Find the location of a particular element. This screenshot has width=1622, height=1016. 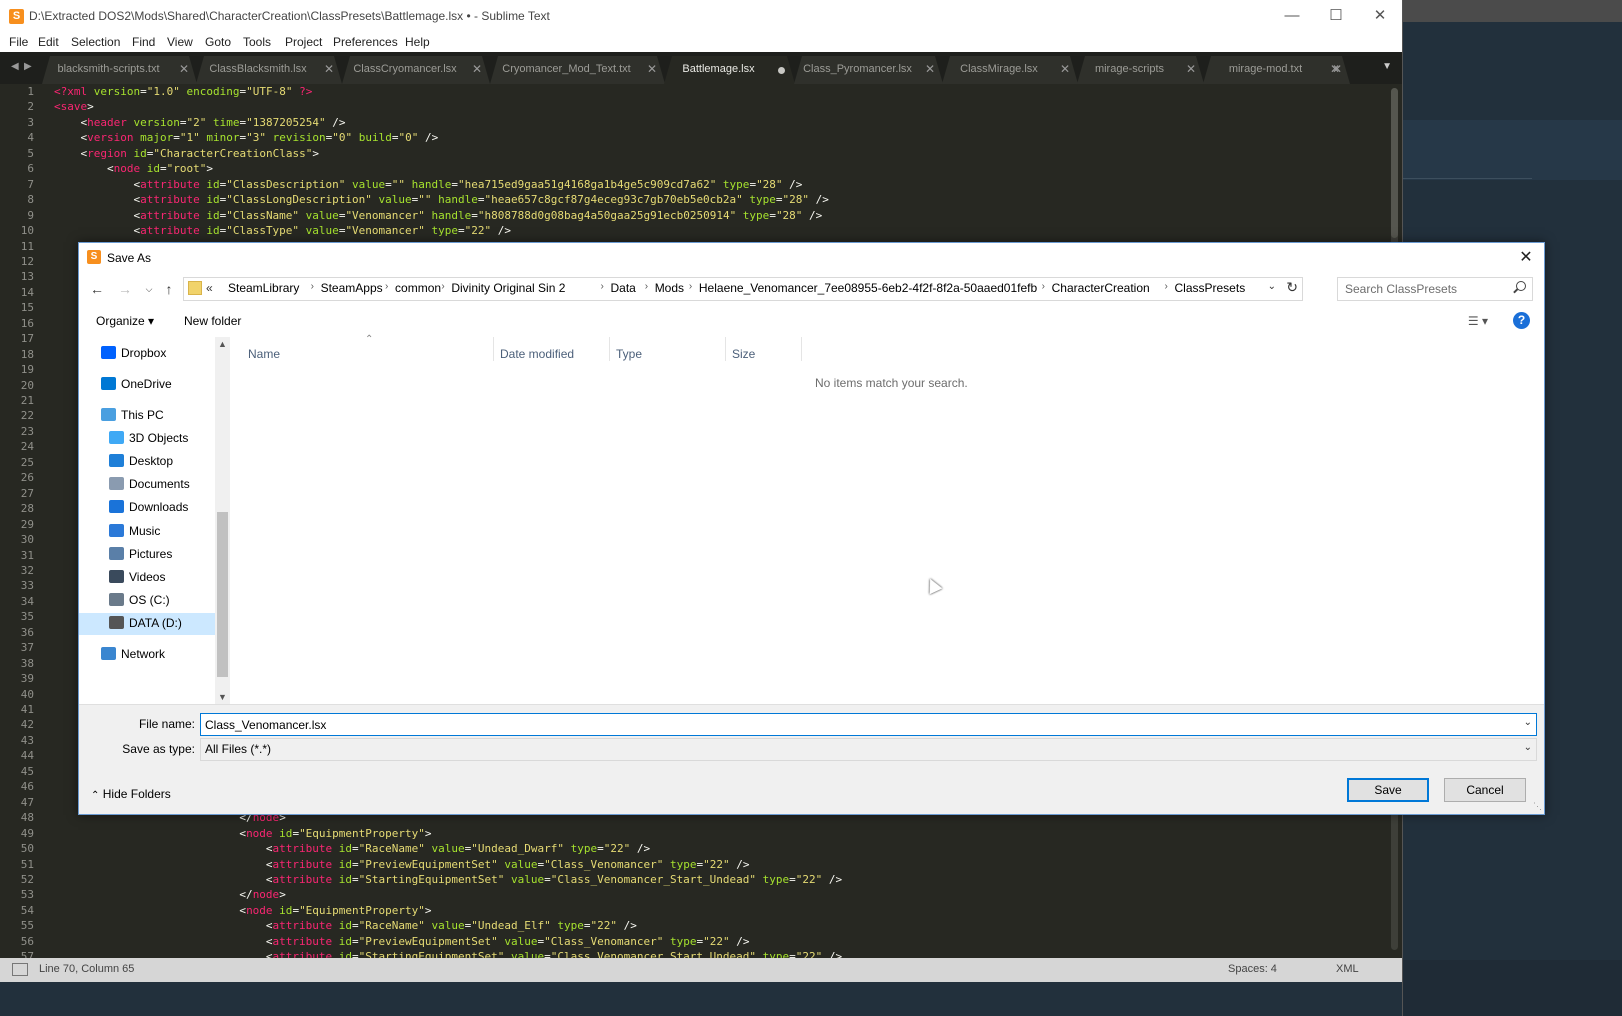

nav-item-data-d-: DATA (D:) is located at coordinates (147, 624).